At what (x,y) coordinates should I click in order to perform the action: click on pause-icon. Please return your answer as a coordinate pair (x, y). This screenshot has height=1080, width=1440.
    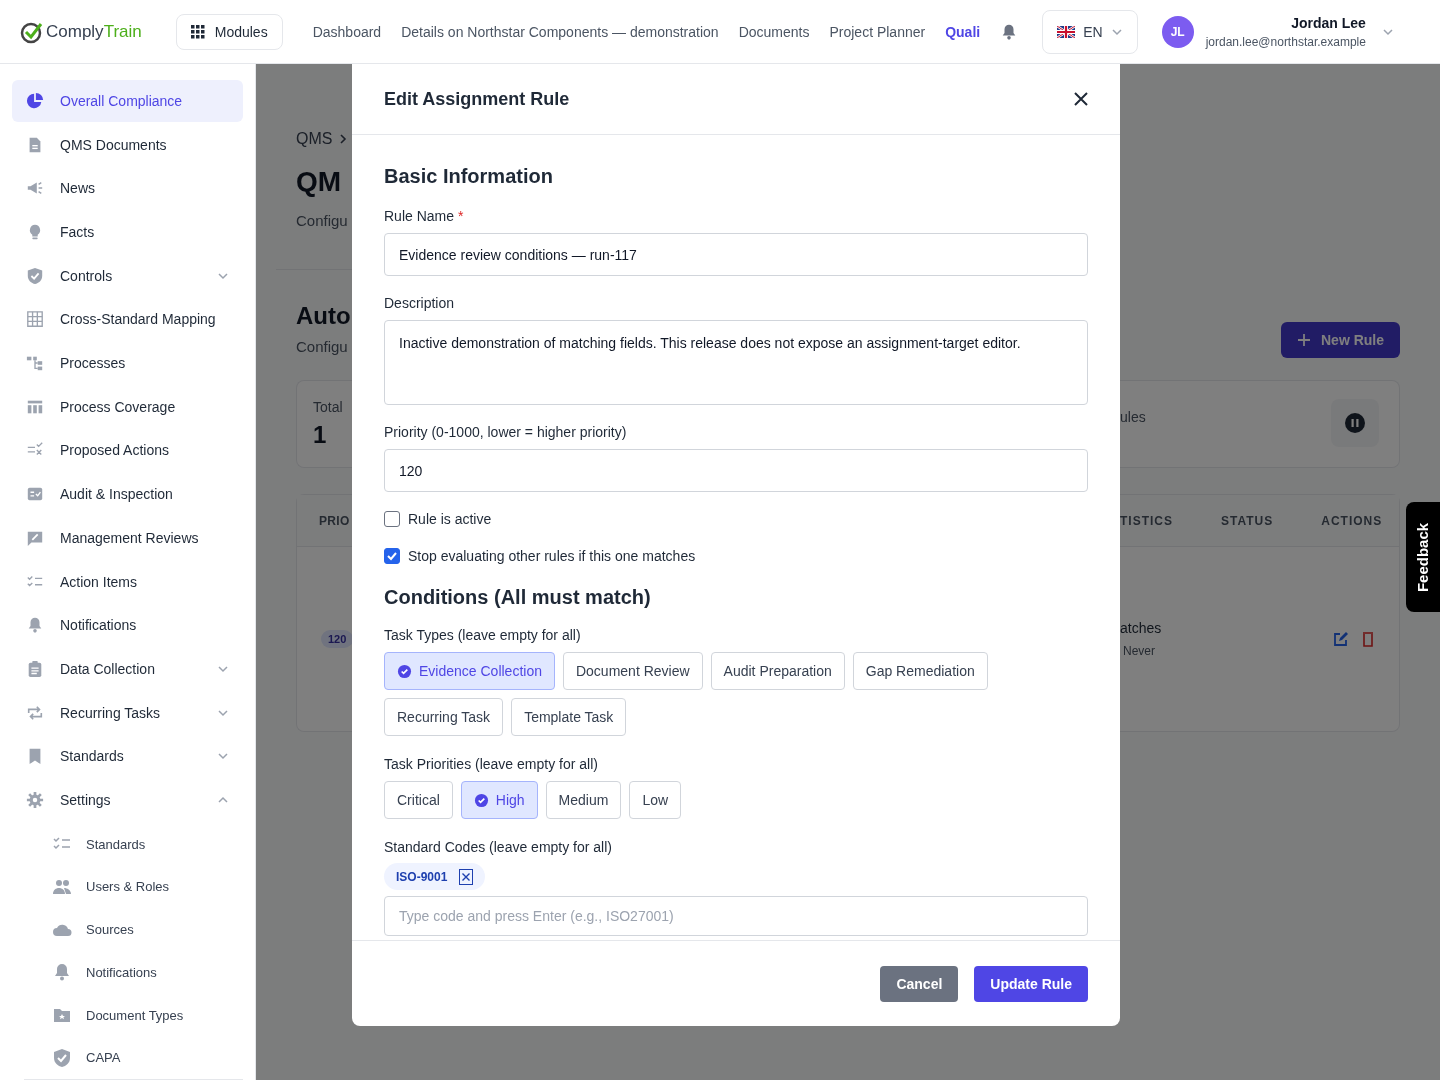
    Looking at the image, I should click on (1355, 423).